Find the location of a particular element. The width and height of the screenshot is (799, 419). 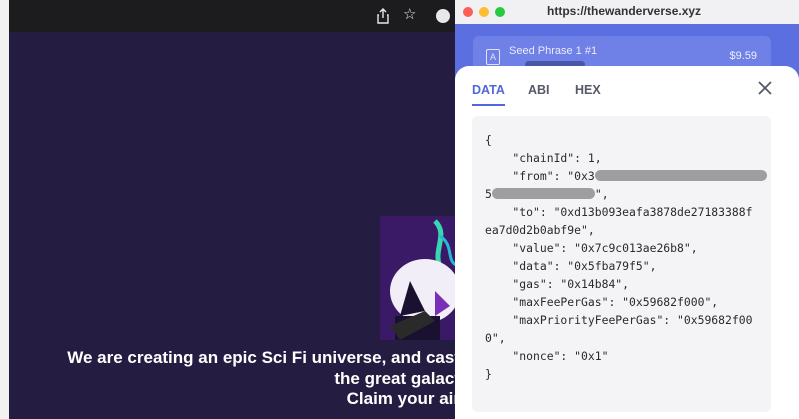

hero-text-line: Claim your air is located at coordinates (403, 398).